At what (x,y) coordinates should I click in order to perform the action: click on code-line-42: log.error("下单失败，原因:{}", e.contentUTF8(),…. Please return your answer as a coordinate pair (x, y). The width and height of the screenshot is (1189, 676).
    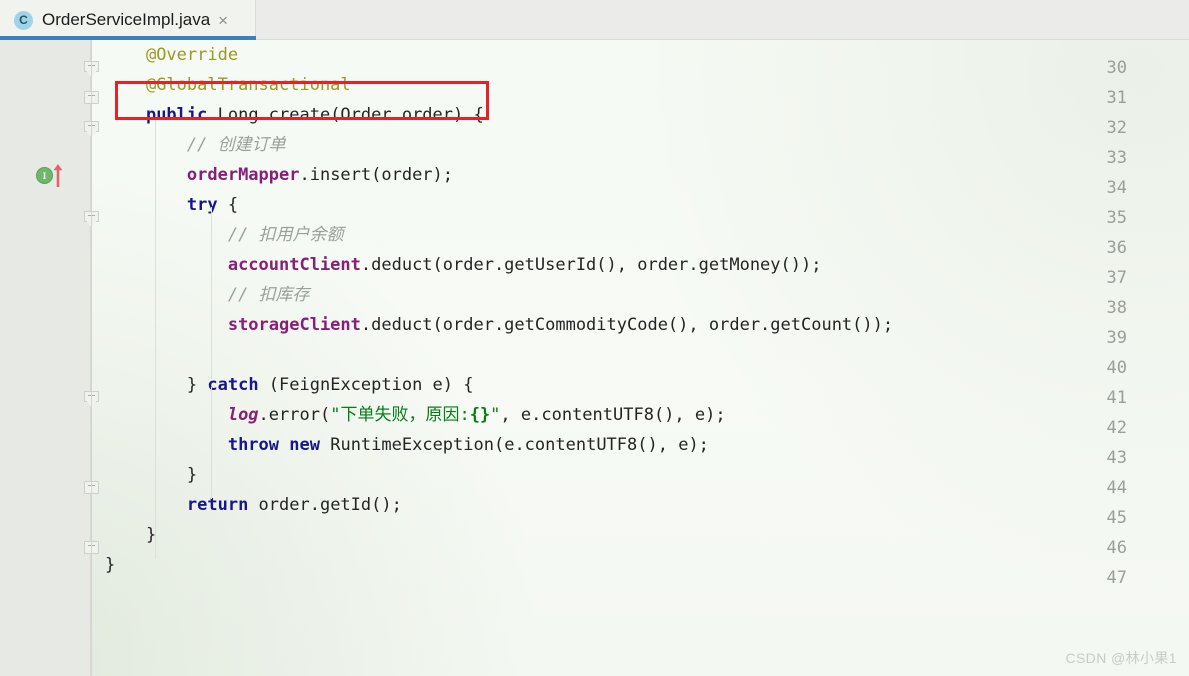
    Looking at the image, I should click on (647, 415).